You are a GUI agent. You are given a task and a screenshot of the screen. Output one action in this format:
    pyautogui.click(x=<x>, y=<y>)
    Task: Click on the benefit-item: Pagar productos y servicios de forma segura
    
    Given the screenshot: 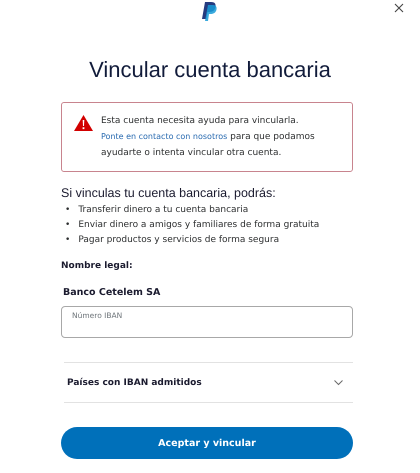 What is the action you would take?
    pyautogui.click(x=179, y=240)
    